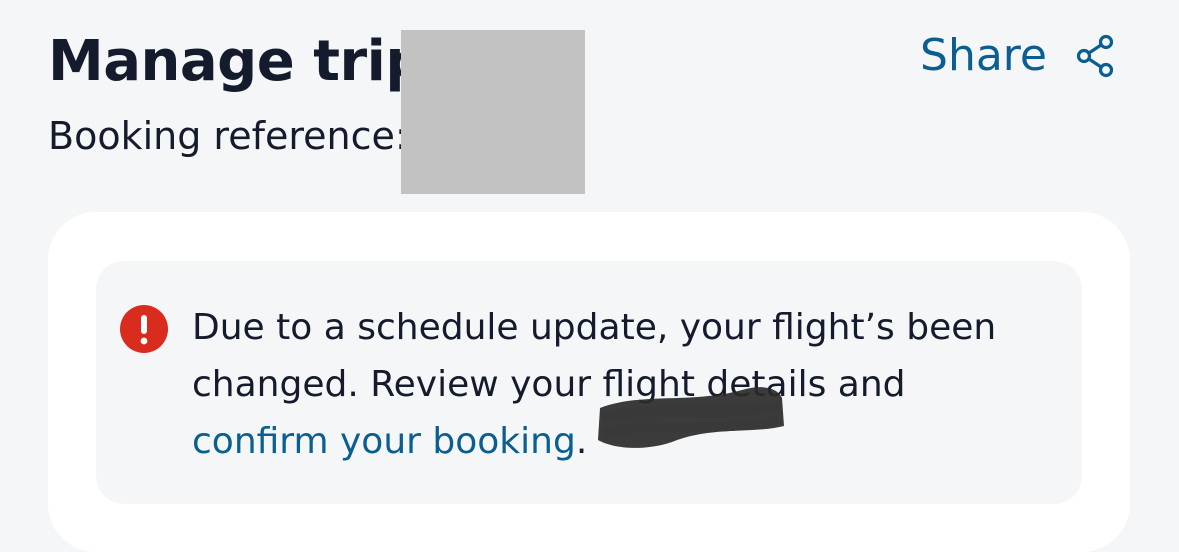 This screenshot has width=1179, height=552. What do you see at coordinates (228, 136) in the screenshot?
I see `booking-reference-label: Booking reference:` at bounding box center [228, 136].